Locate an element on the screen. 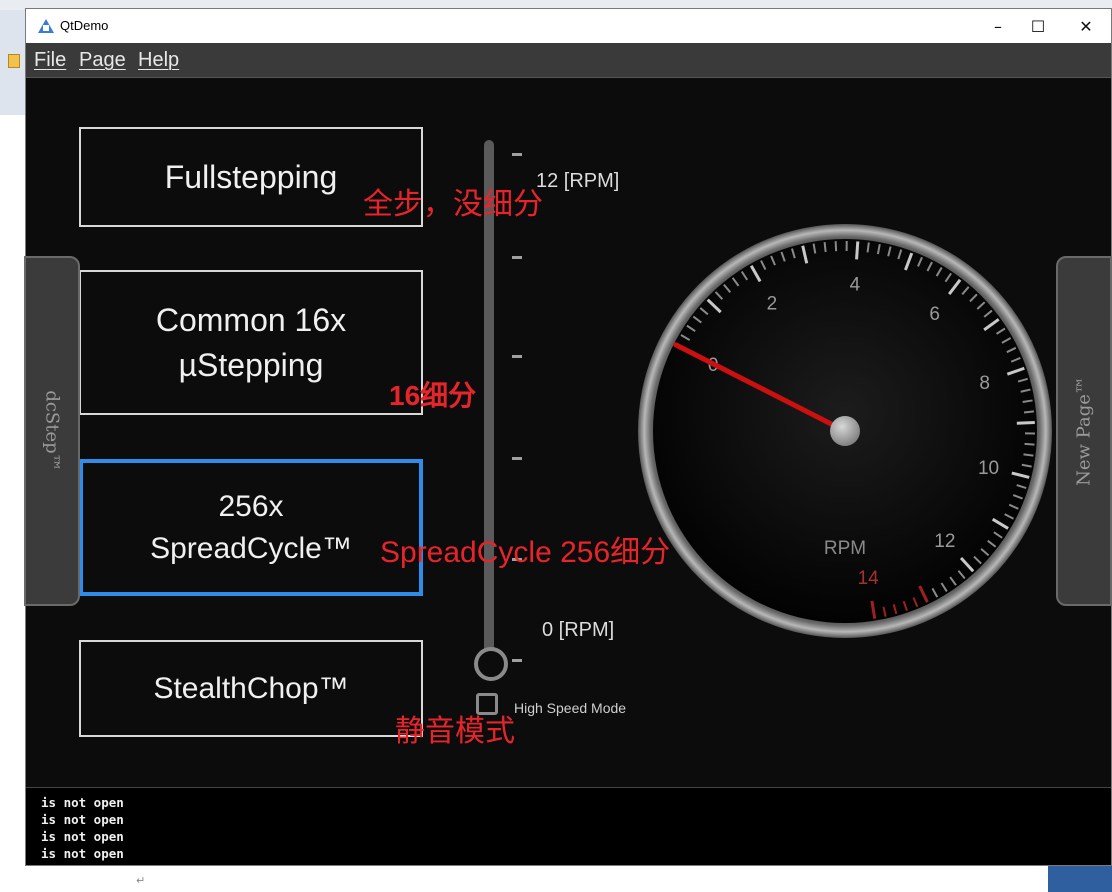  annotation-spreadcycle: SpreadCycle 256细分 is located at coordinates (525, 552).